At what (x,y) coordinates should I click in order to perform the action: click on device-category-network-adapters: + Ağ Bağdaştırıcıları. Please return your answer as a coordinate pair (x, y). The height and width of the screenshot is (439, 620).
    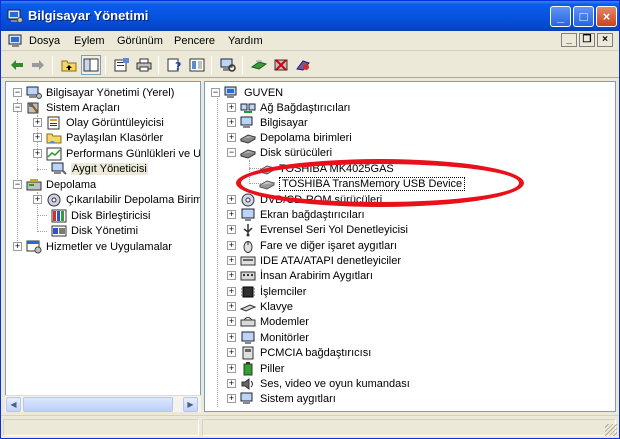
    Looking at the image, I should click on (289, 107).